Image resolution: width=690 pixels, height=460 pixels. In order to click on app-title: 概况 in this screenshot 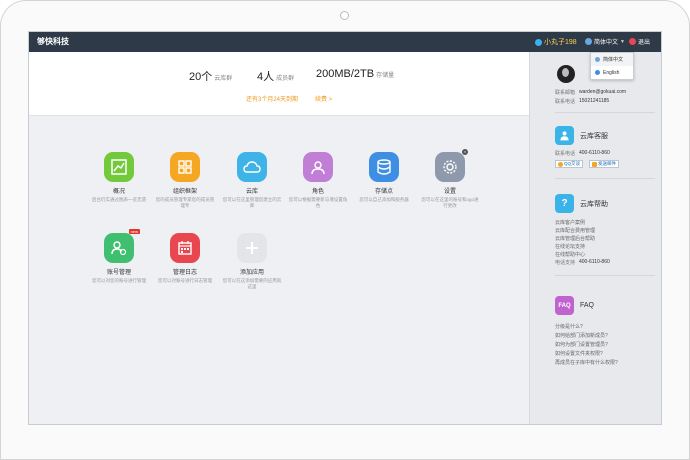, I will do `click(118, 192)`.